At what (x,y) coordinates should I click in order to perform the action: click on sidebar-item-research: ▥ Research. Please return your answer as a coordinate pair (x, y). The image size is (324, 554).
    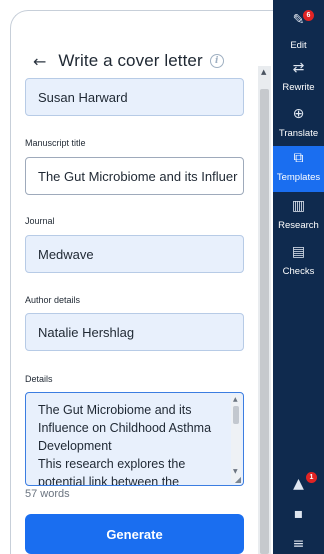
    Looking at the image, I should click on (298, 217).